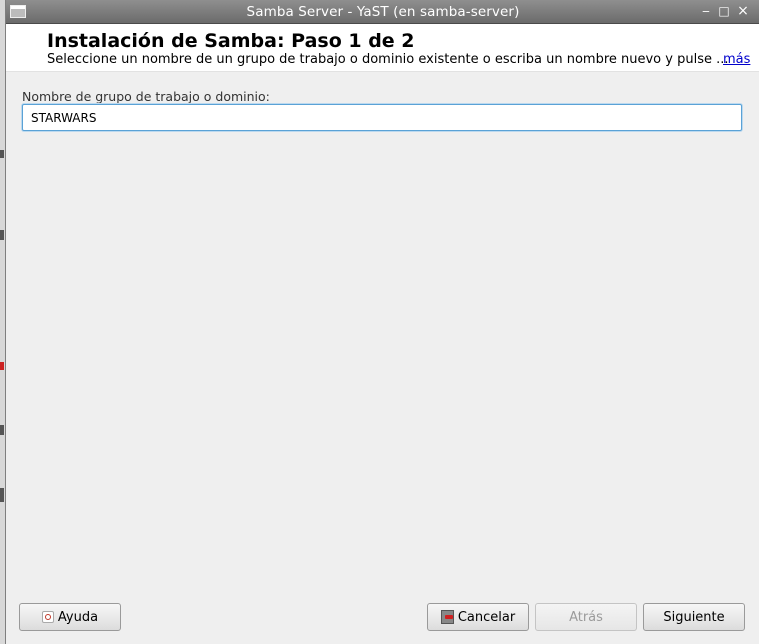 This screenshot has width=759, height=644. Describe the element at coordinates (78, 617) in the screenshot. I see `help-button-label: Ayuda` at that location.